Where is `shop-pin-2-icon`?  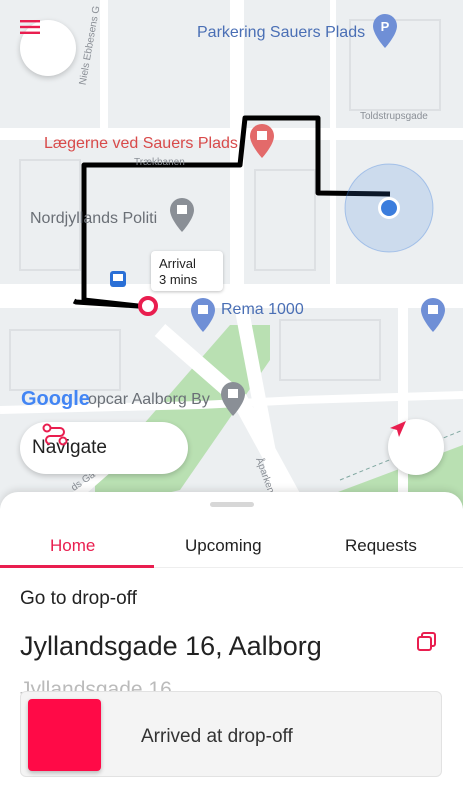 shop-pin-2-icon is located at coordinates (433, 315).